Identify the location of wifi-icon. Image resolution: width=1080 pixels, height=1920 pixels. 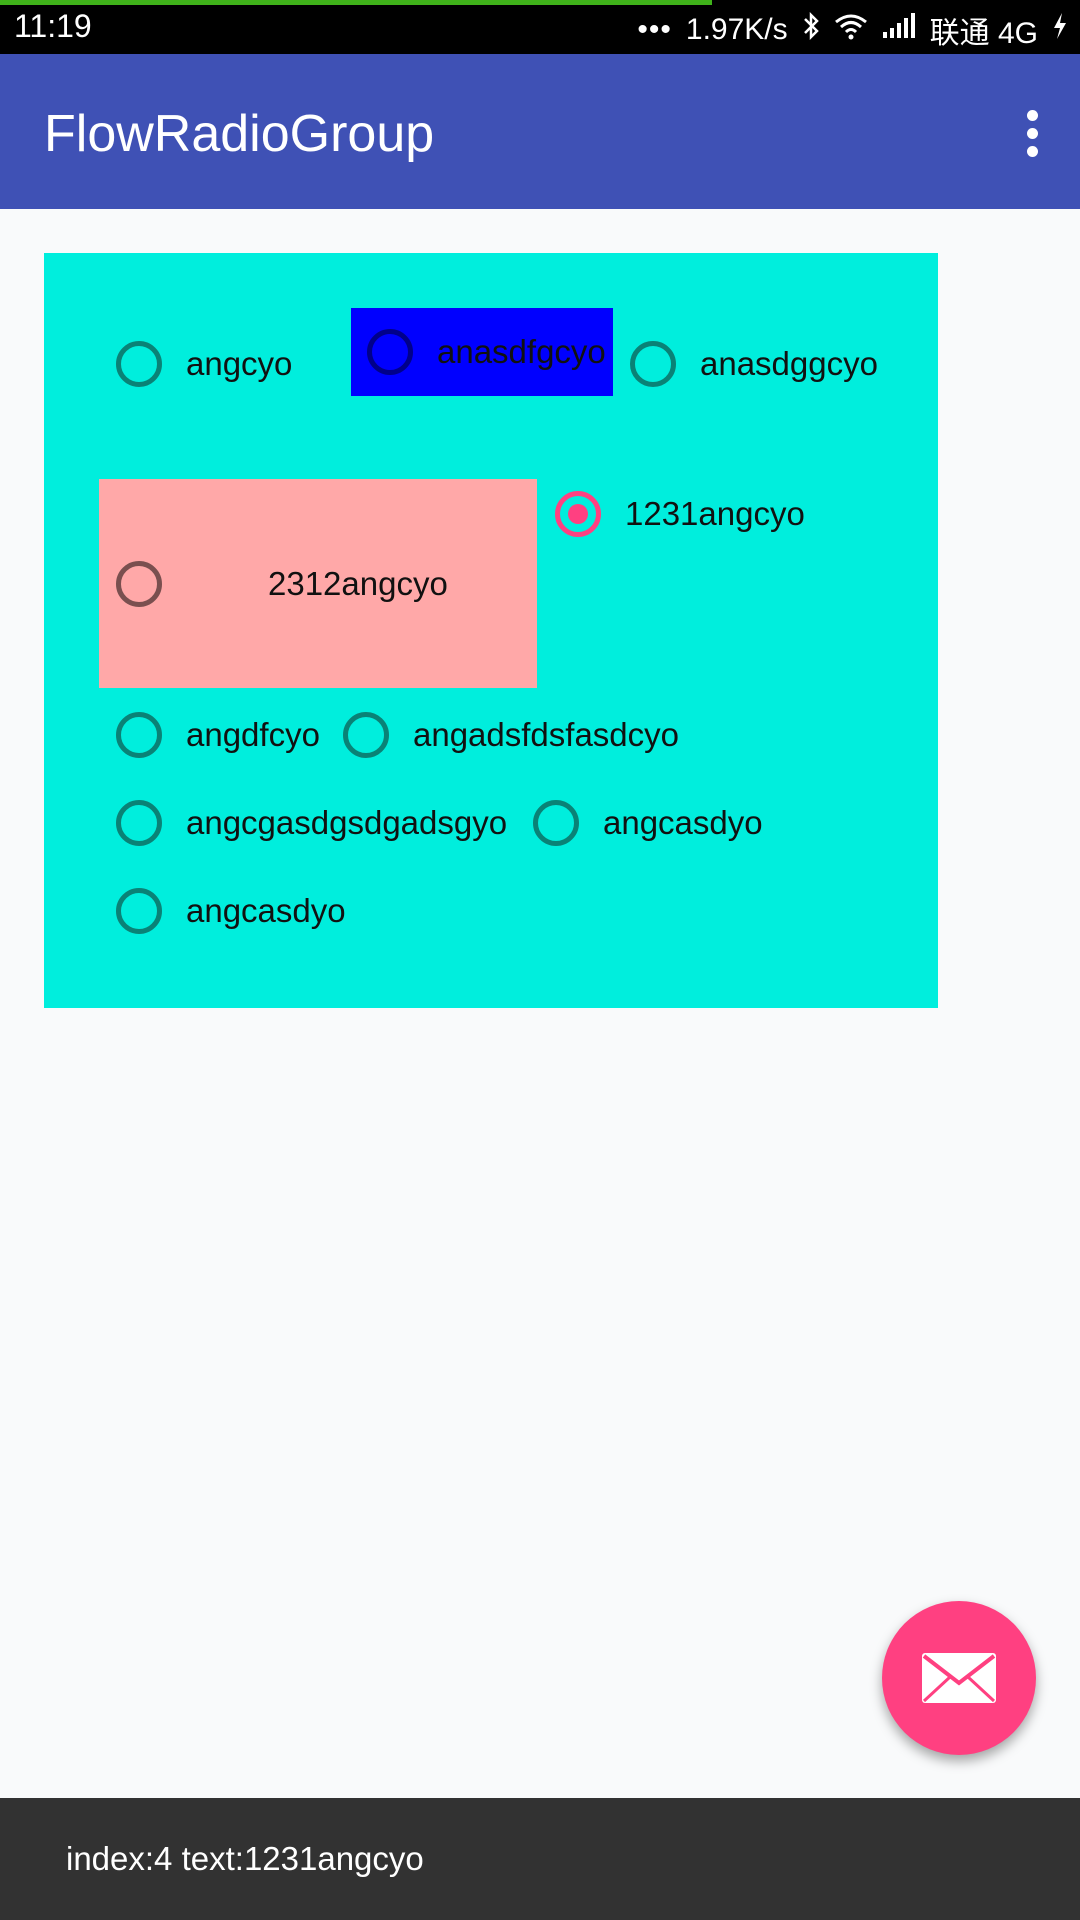
(851, 30).